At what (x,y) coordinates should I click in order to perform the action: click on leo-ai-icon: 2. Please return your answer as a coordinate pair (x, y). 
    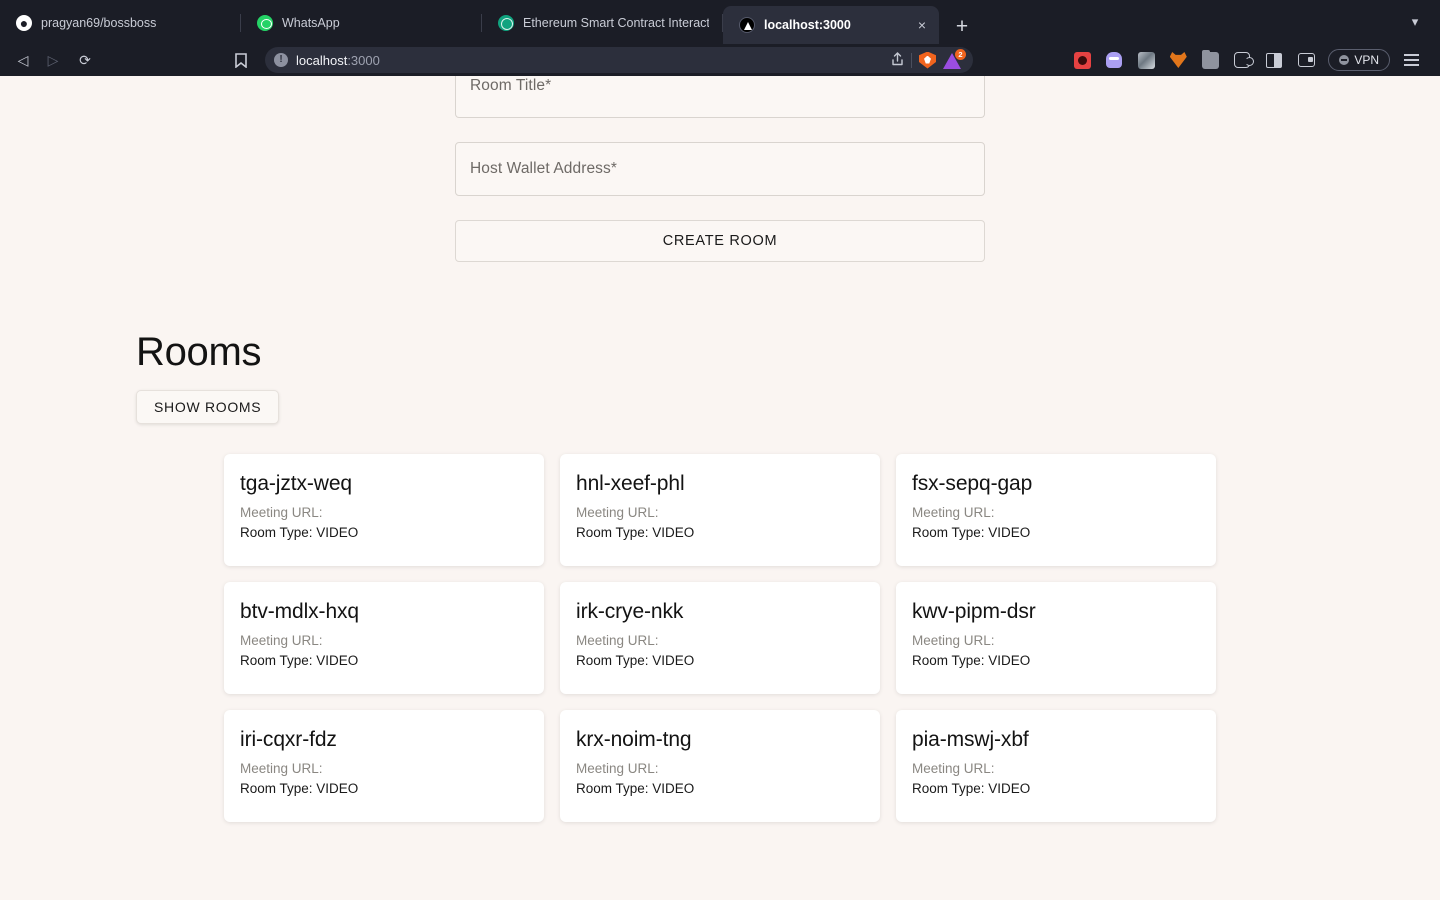
    Looking at the image, I should click on (954, 59).